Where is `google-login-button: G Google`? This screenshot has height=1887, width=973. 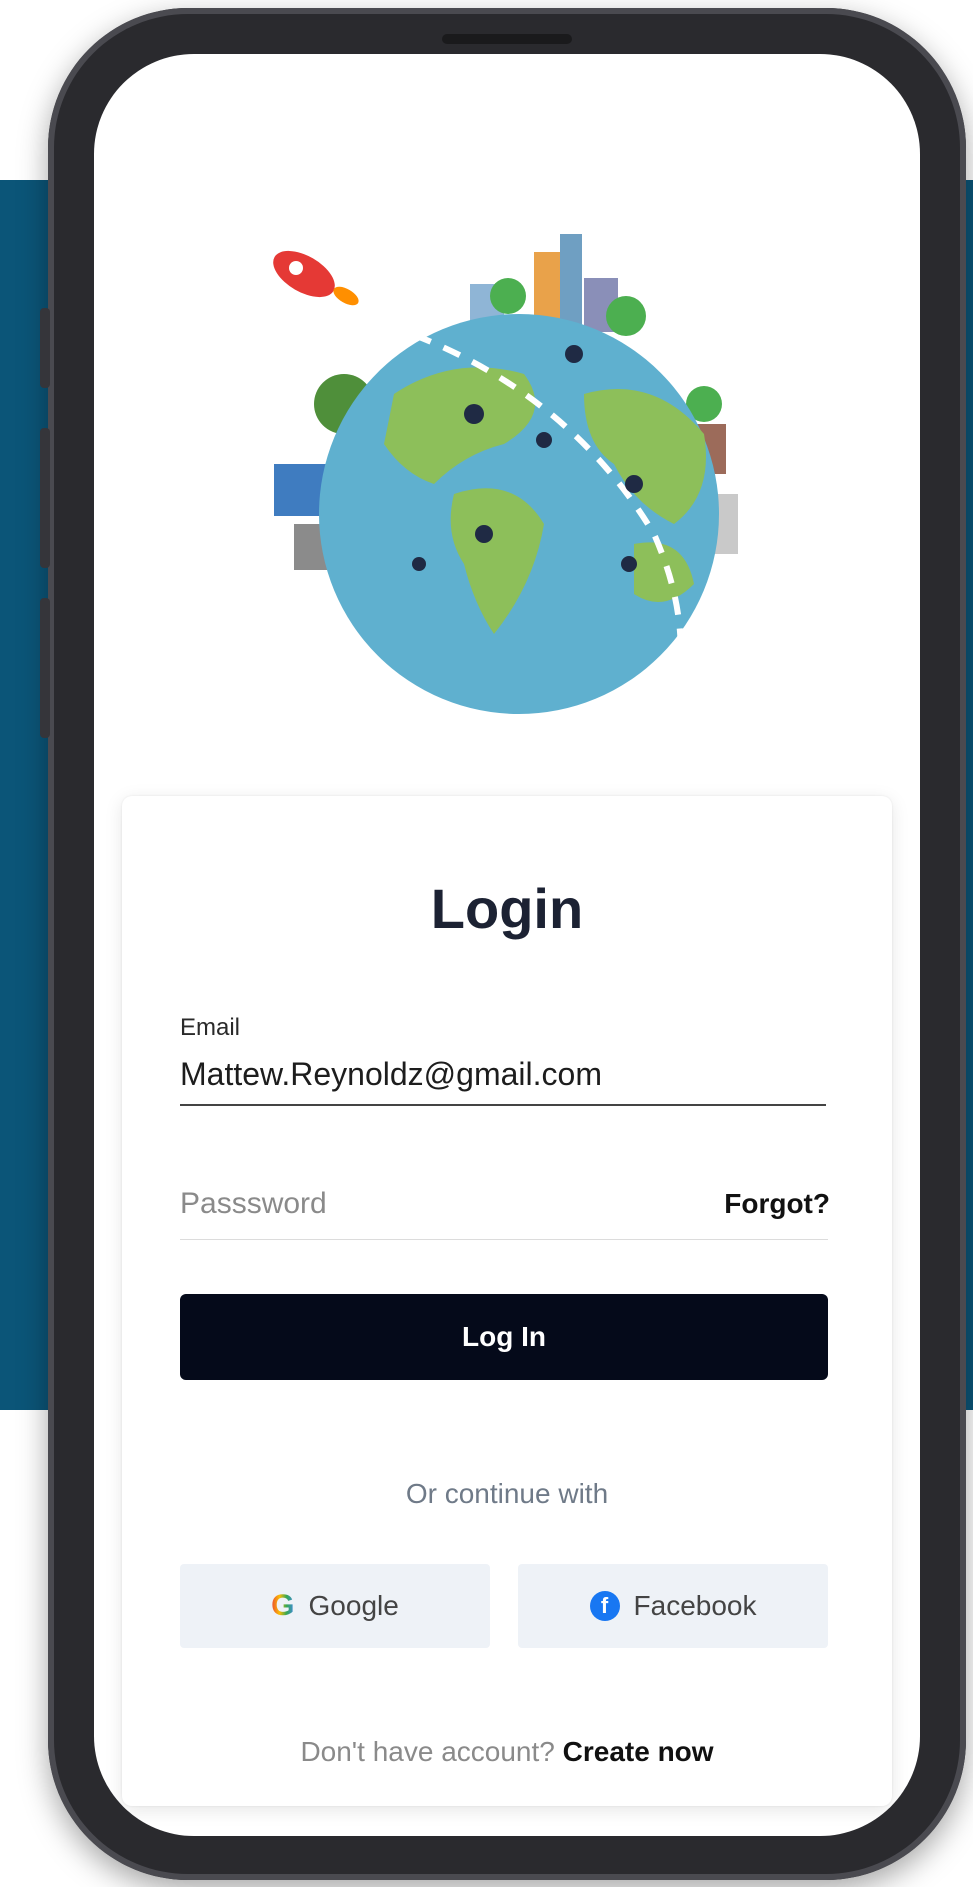 google-login-button: G Google is located at coordinates (335, 1606).